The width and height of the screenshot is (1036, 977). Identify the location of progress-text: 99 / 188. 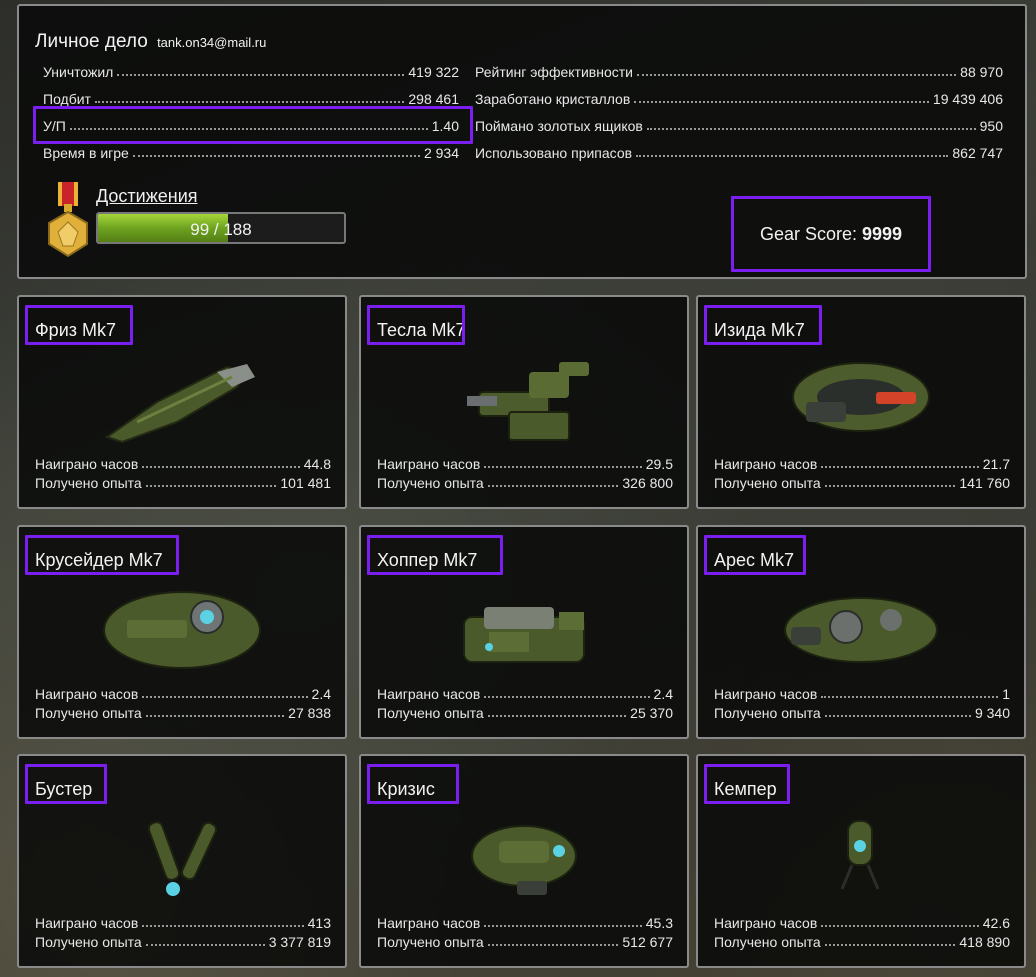
(221, 229).